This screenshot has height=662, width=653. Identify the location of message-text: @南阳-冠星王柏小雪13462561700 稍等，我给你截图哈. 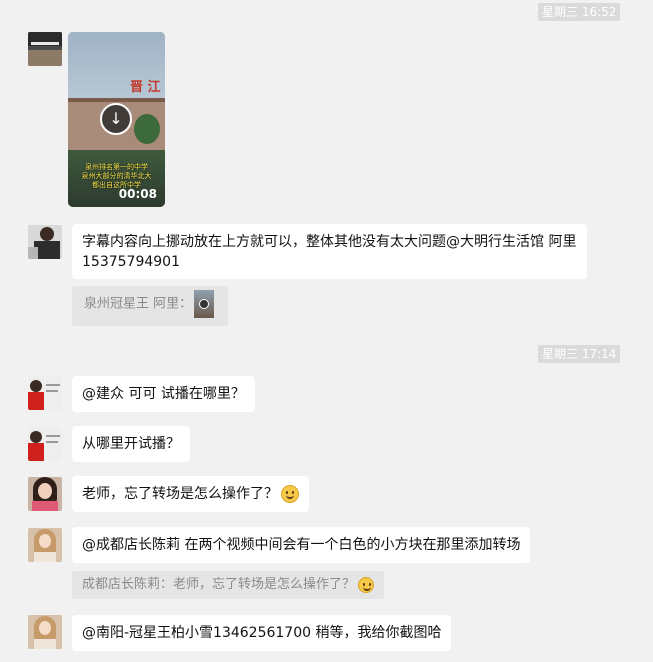
(262, 633).